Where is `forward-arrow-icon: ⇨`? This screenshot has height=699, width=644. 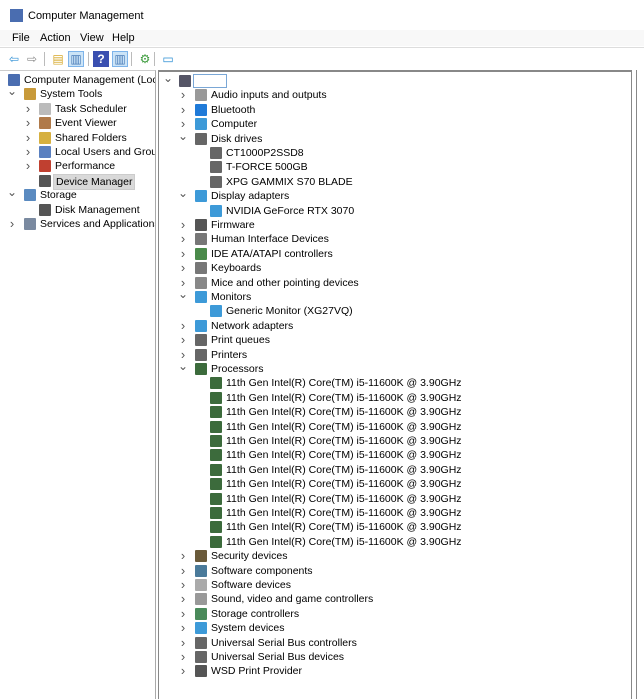
forward-arrow-icon: ⇨ is located at coordinates (32, 59).